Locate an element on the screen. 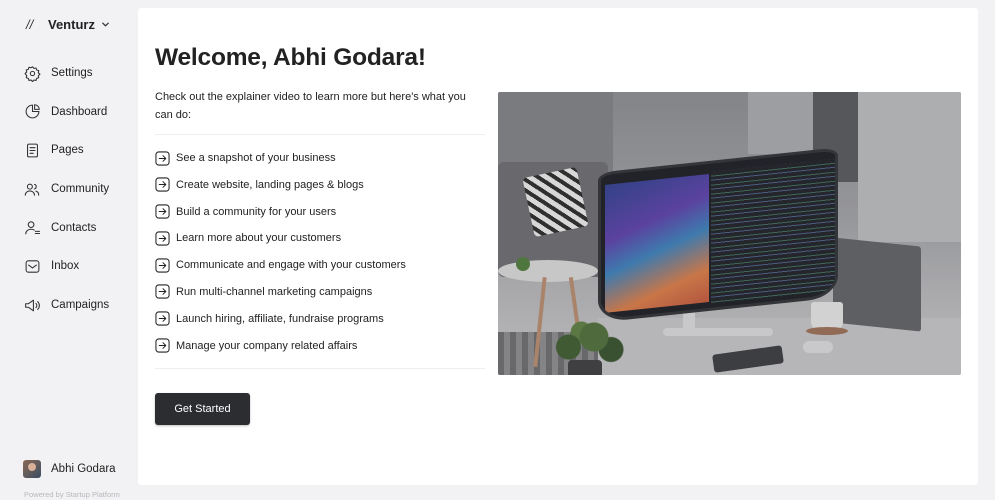  document-icon is located at coordinates (32, 150).